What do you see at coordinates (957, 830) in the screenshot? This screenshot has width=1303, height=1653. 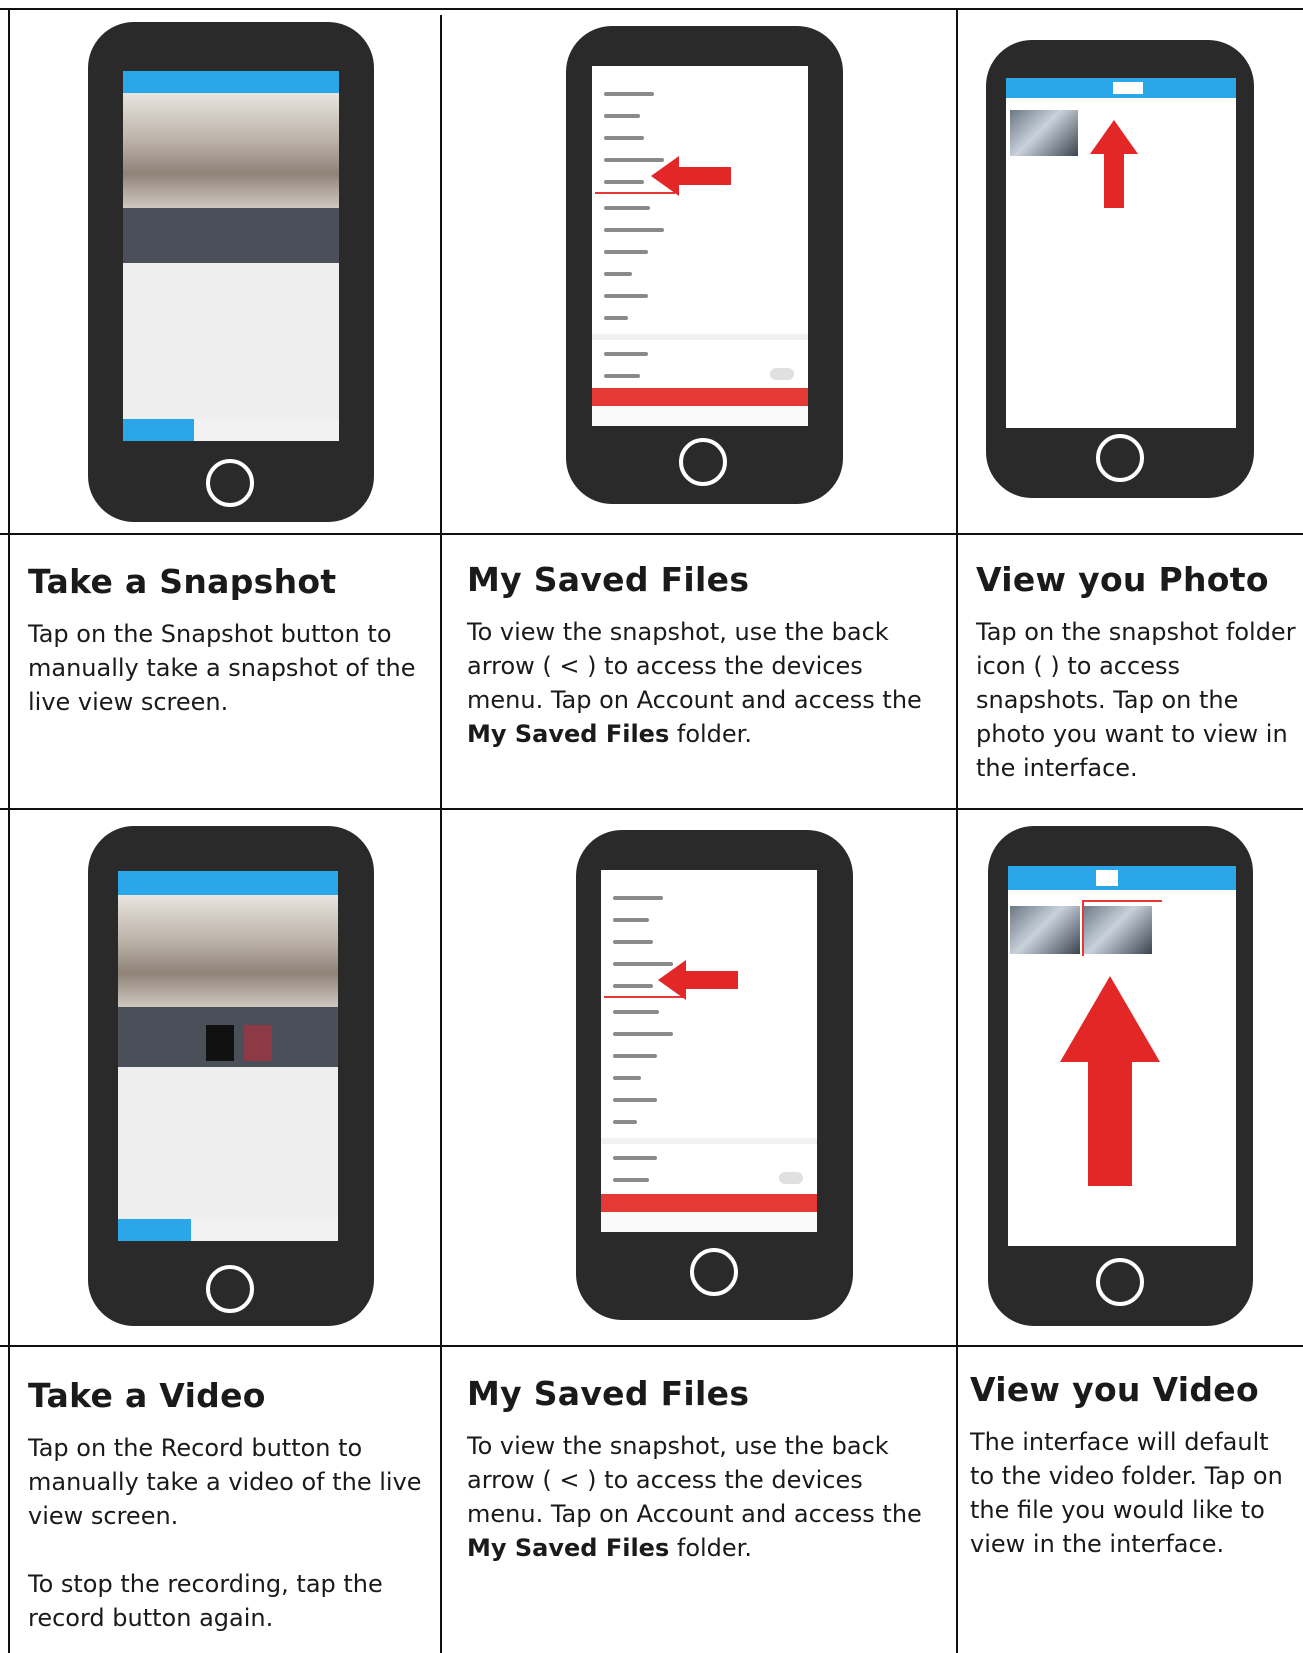 I see `grid-border-col2` at bounding box center [957, 830].